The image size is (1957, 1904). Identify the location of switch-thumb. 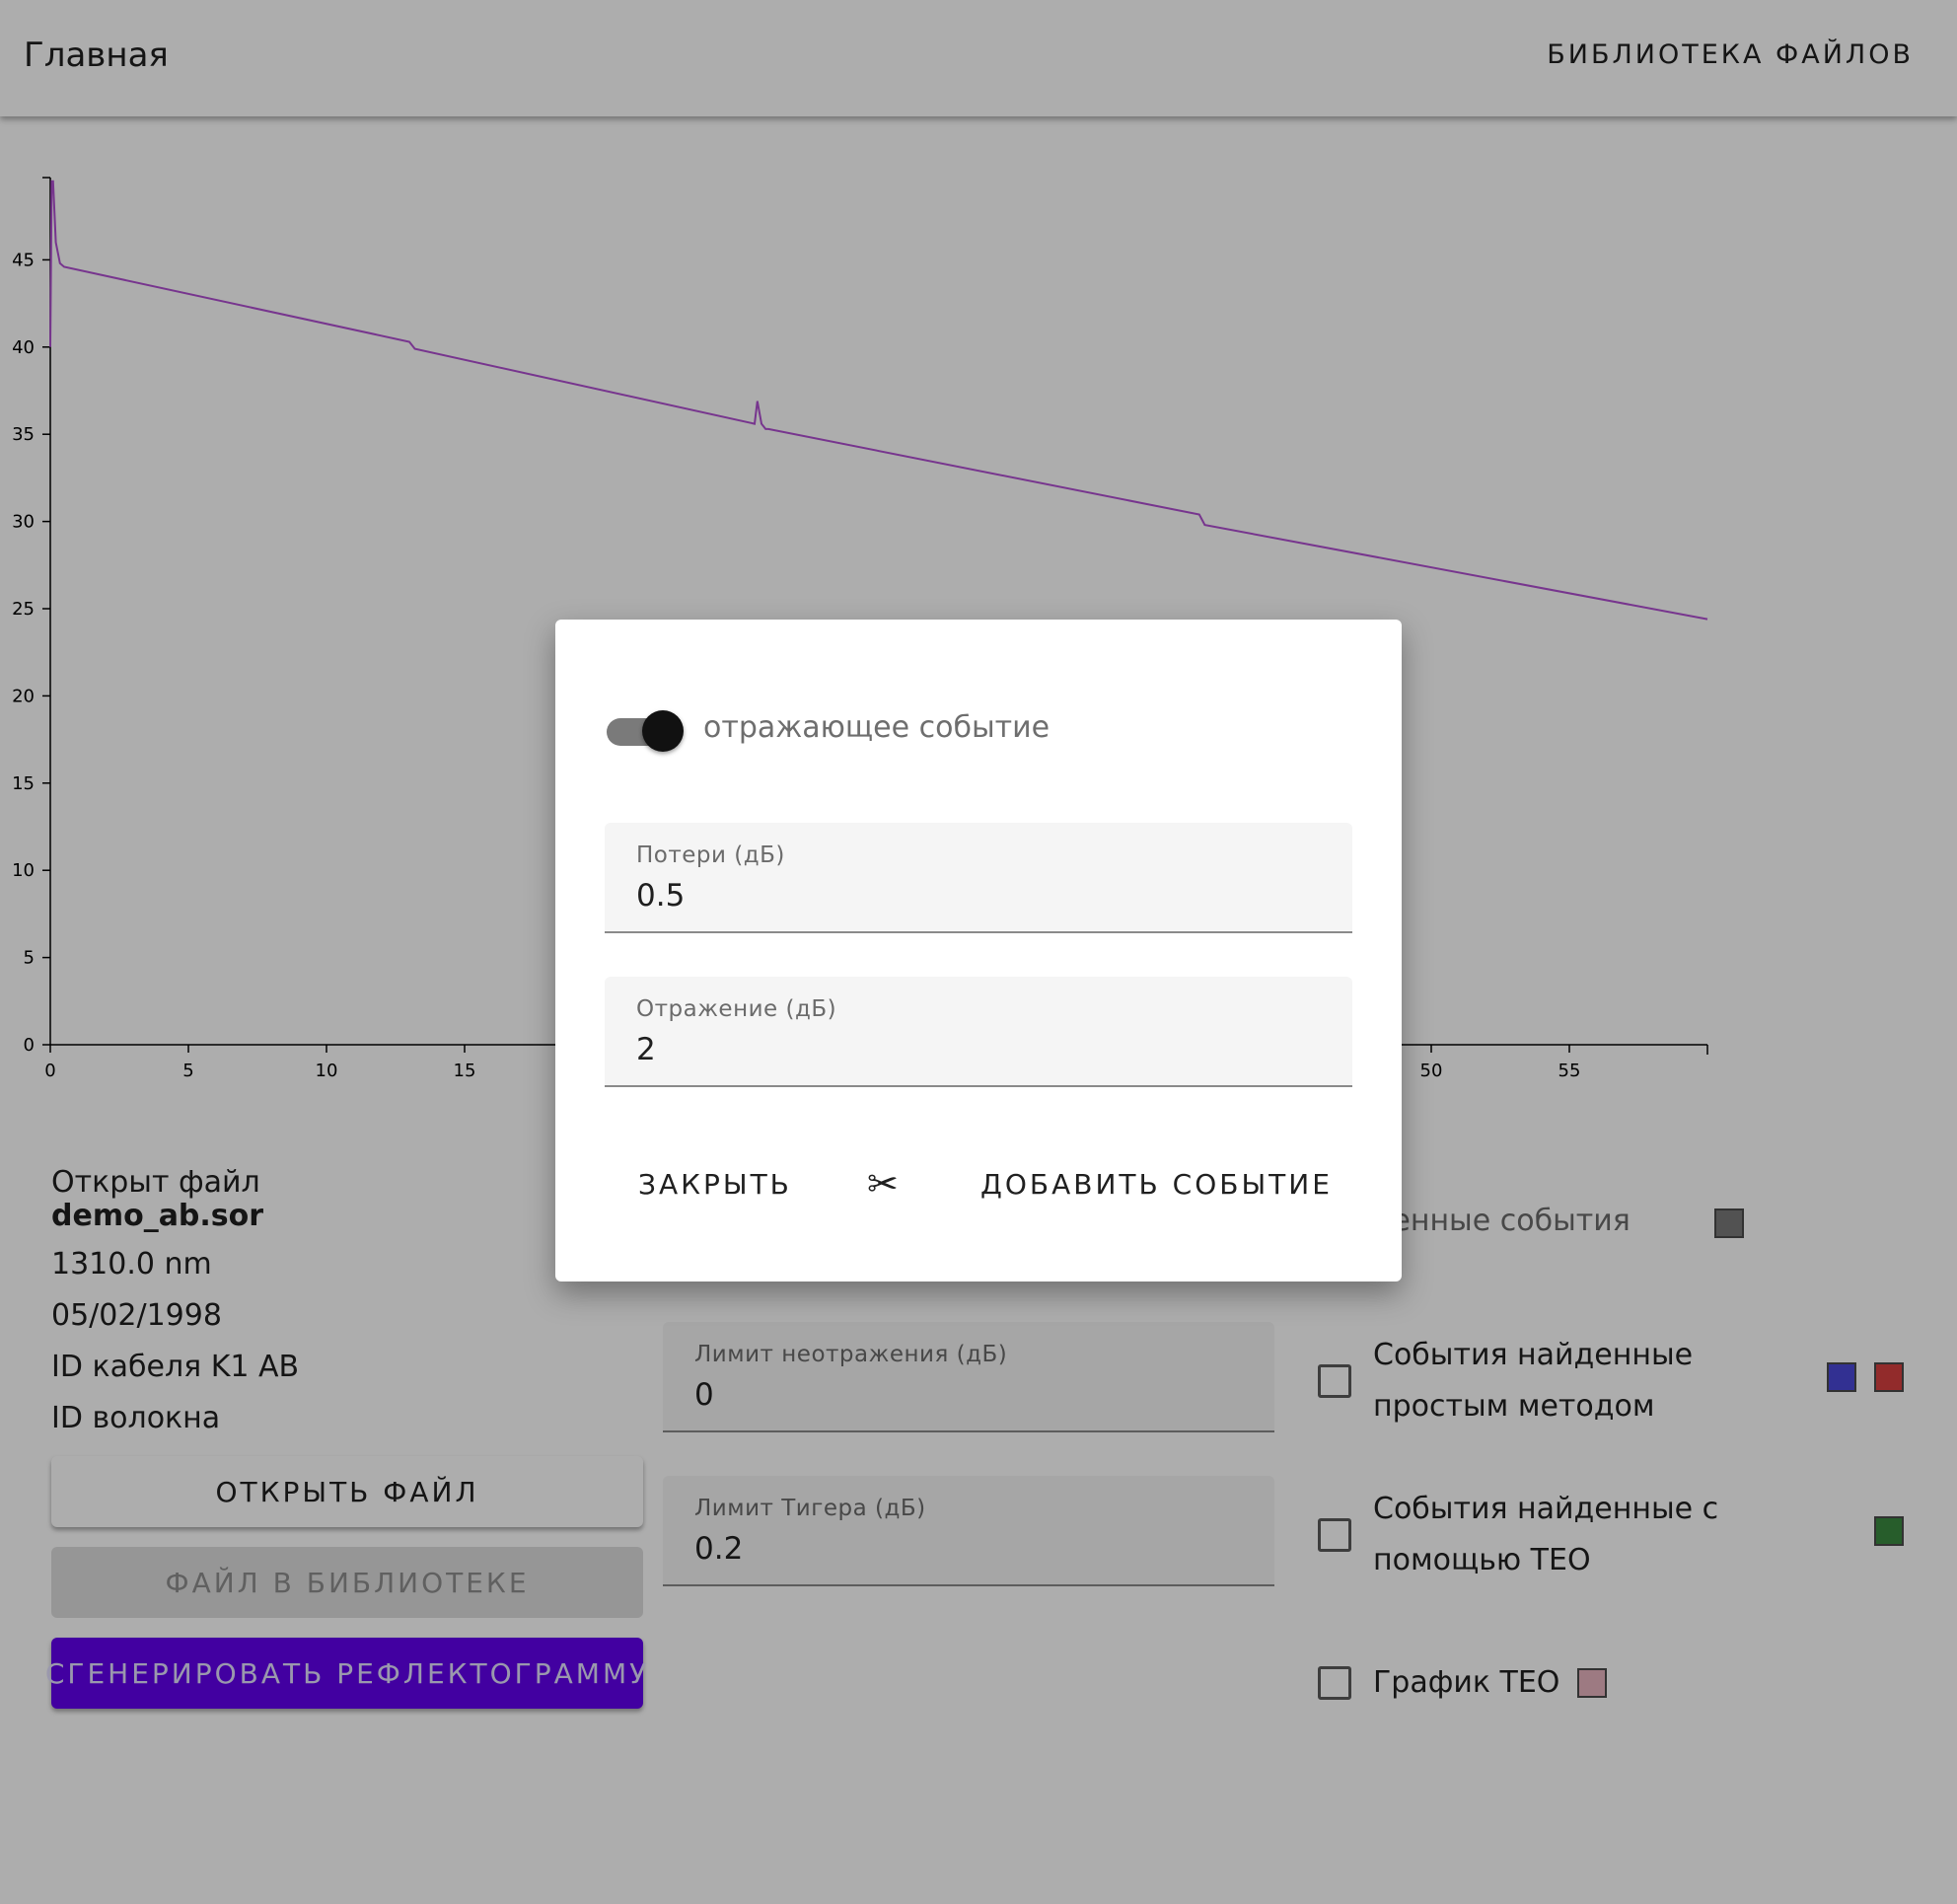
(663, 731).